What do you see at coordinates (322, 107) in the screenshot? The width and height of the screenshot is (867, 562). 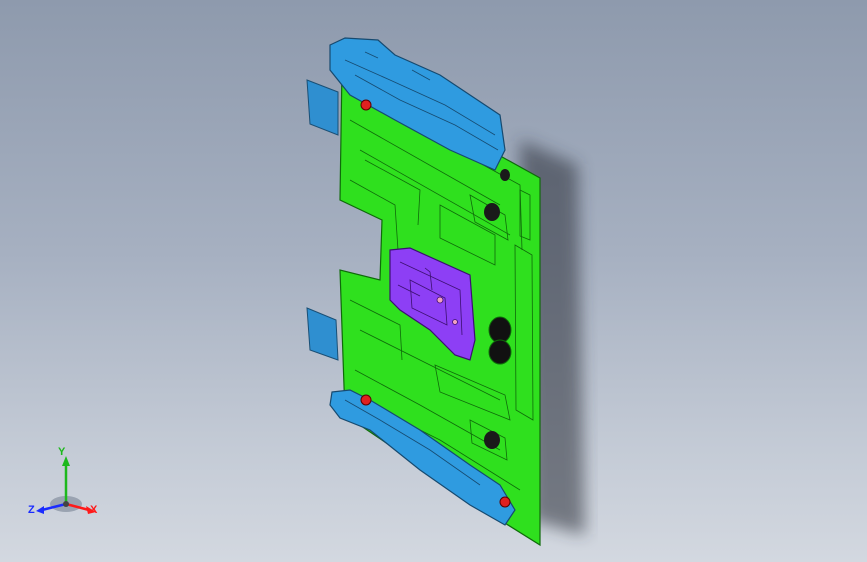 I see `left-ear-top` at bounding box center [322, 107].